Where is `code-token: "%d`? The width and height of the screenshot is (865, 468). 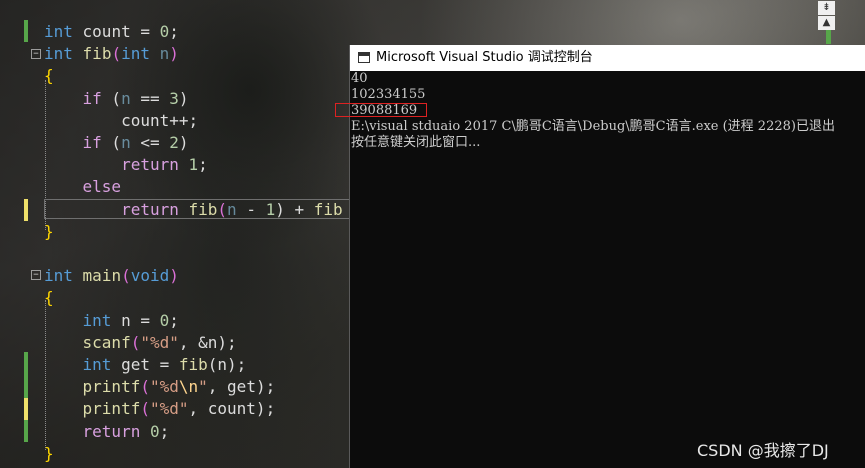
code-token: "%d is located at coordinates (164, 387).